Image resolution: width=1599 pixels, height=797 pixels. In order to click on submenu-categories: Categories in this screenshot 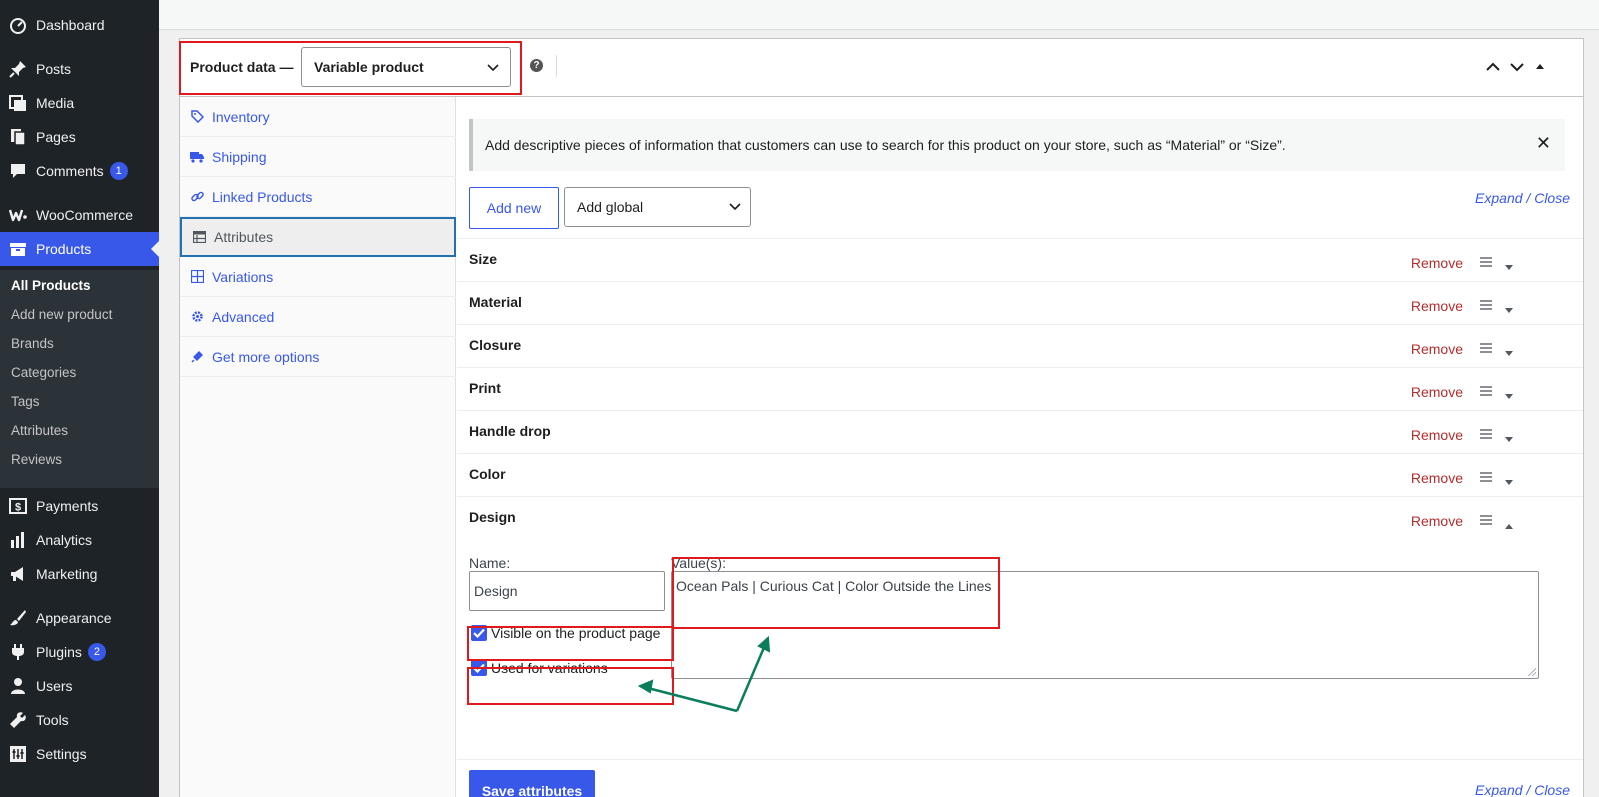, I will do `click(43, 372)`.